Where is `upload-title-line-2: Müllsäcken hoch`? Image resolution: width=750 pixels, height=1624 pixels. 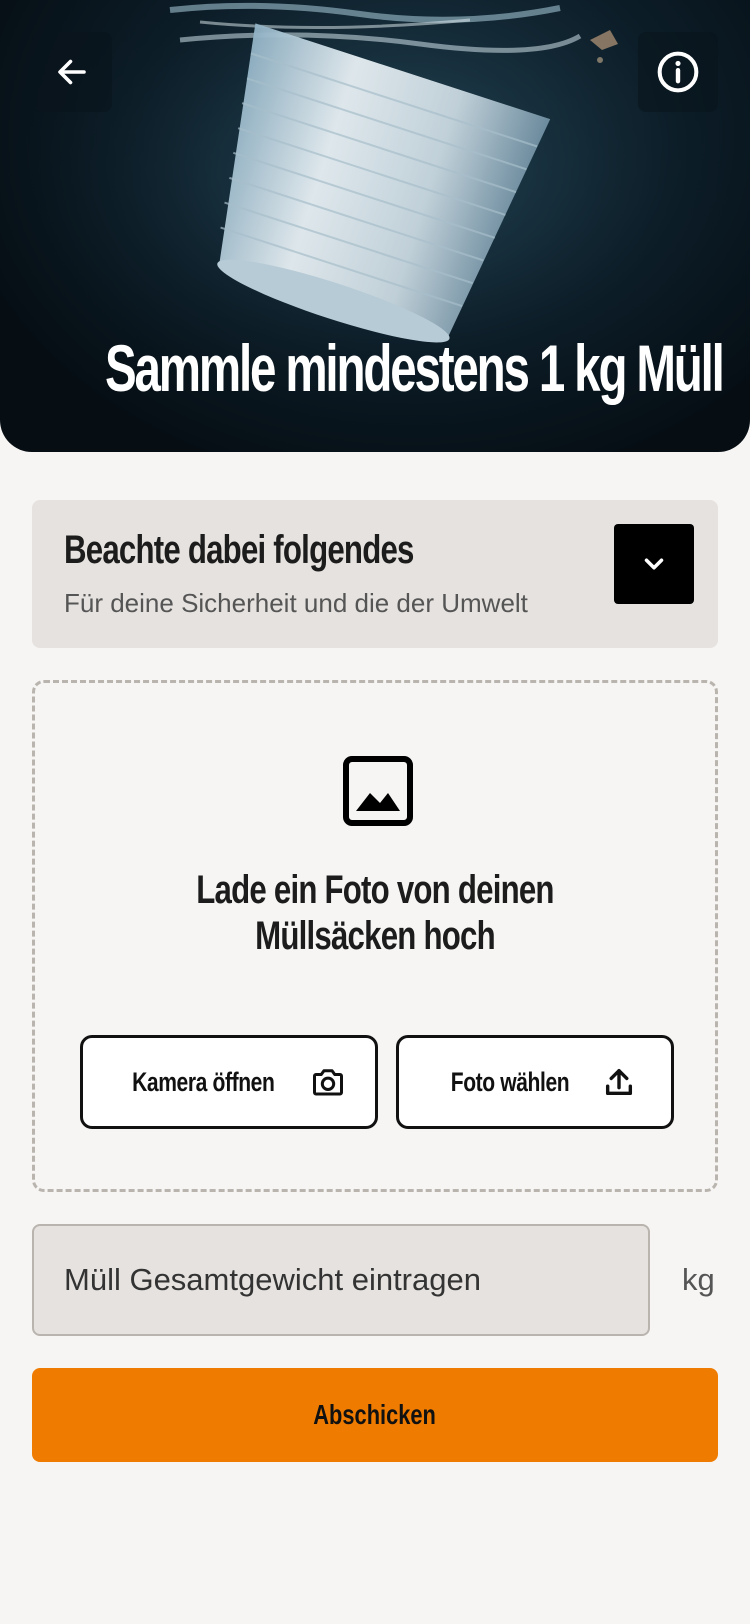
upload-title-line-2: Müllsäcken hoch is located at coordinates (375, 936).